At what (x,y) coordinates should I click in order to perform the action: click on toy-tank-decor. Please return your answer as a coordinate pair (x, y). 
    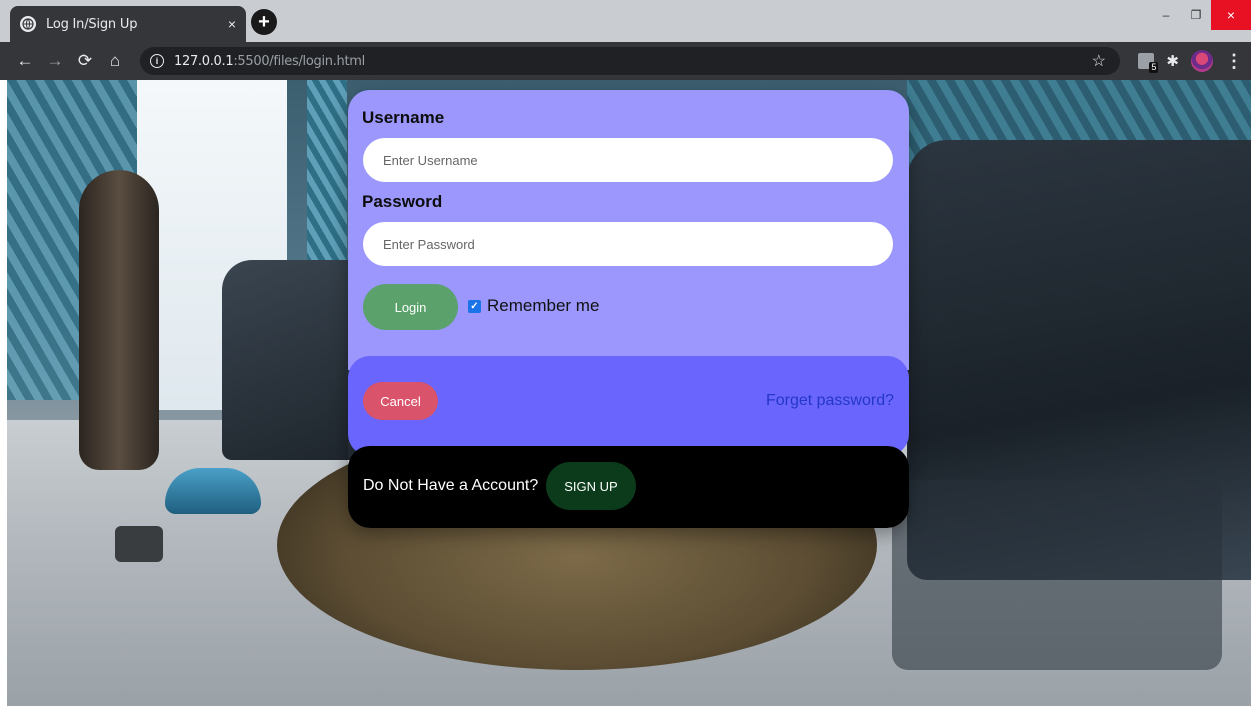
    Looking at the image, I should click on (139, 544).